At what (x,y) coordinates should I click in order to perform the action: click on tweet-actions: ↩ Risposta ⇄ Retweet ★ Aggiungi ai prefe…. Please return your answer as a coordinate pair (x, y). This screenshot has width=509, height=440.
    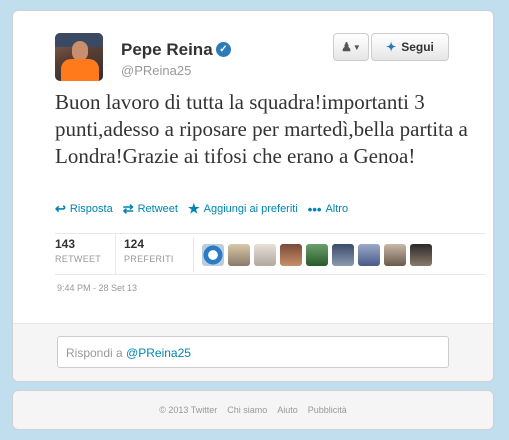
    Looking at the image, I should click on (206, 209).